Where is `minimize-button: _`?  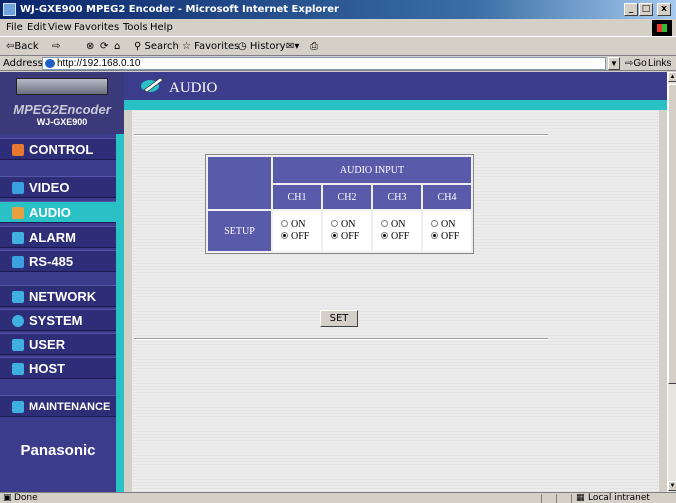 minimize-button: _ is located at coordinates (631, 9).